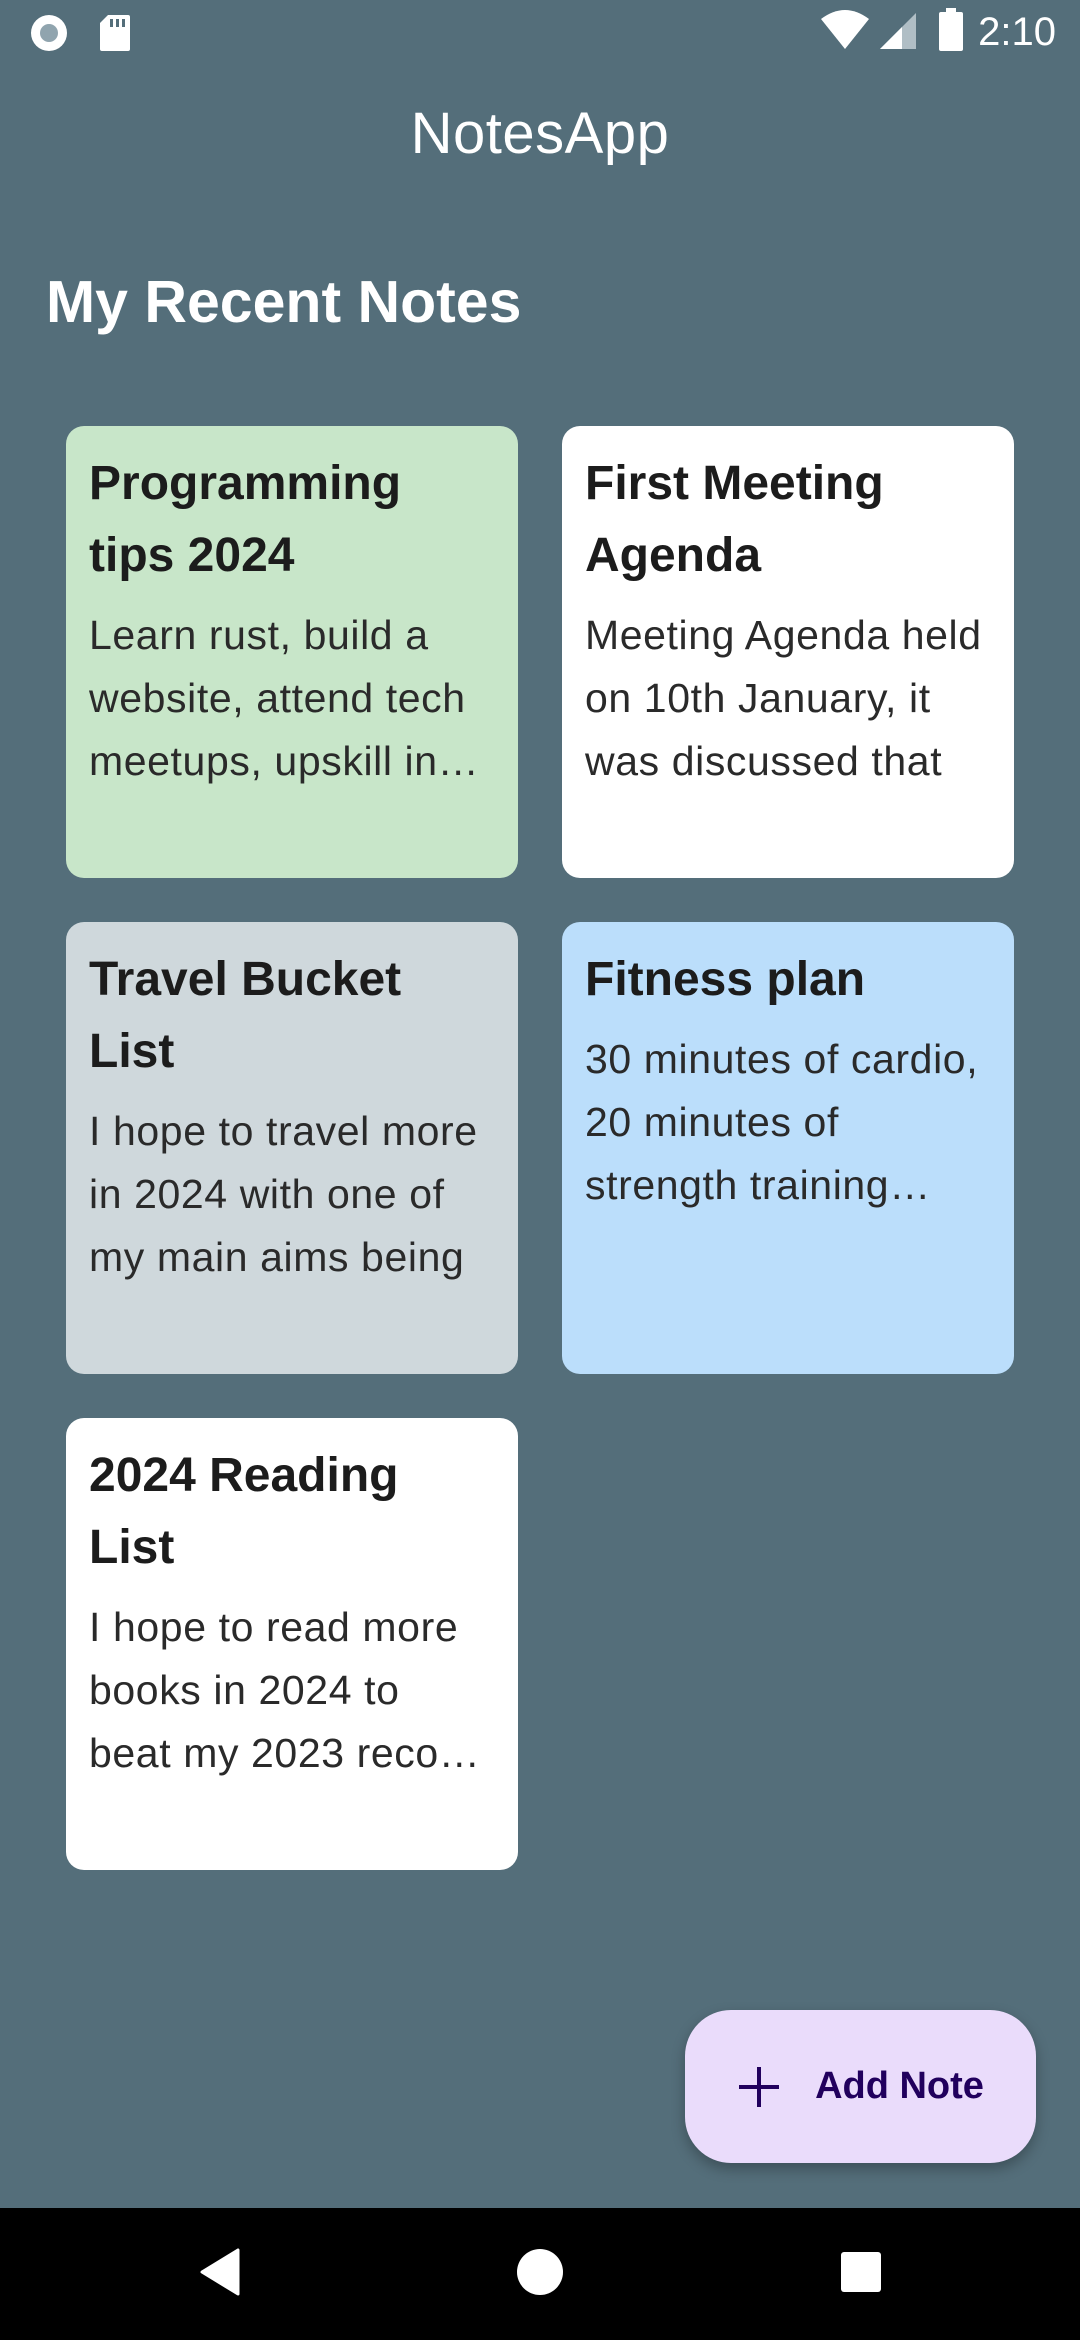 Image resolution: width=1080 pixels, height=2340 pixels. I want to click on signal-icon, so click(898, 32).